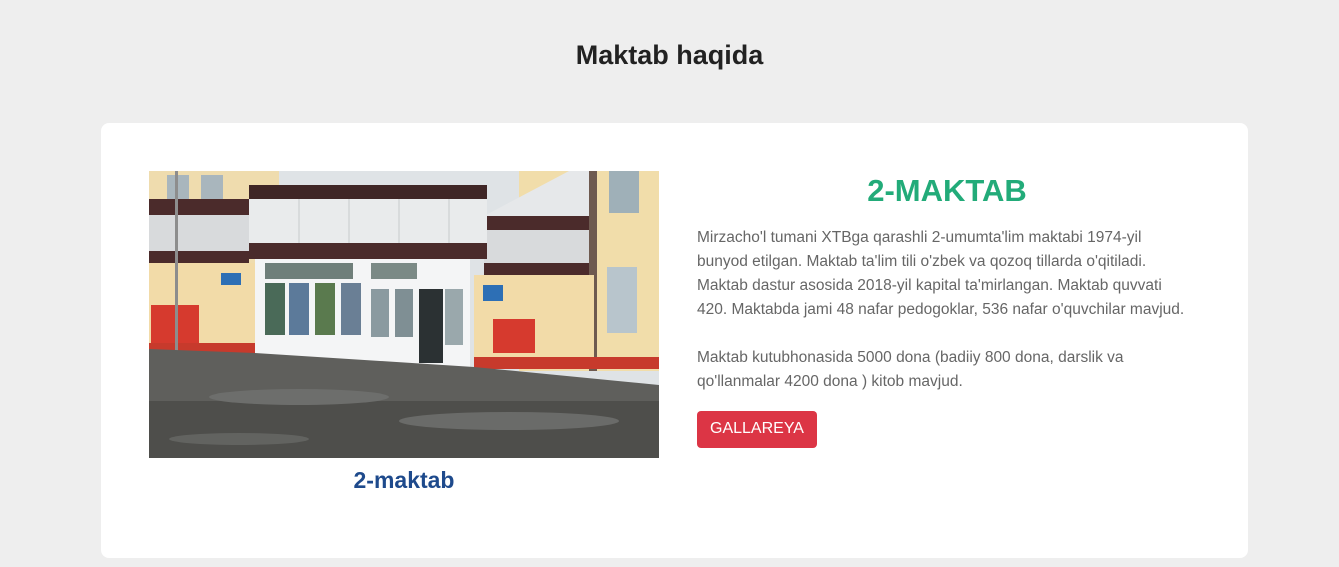  I want to click on gallery-button: GALLAREYA, so click(757, 429).